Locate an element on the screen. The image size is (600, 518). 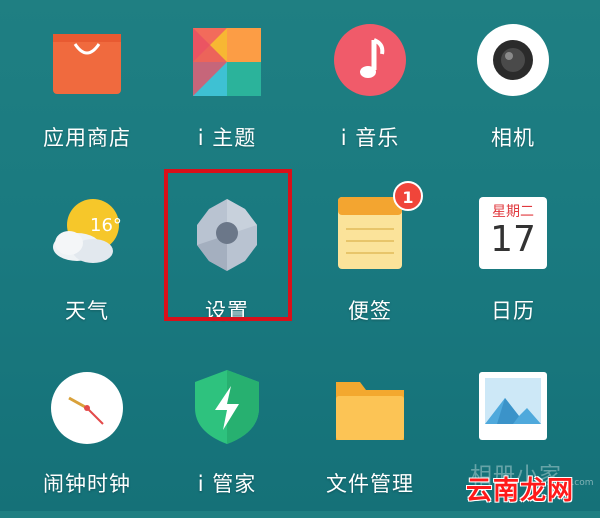
clock-icon is located at coordinates (87, 408).